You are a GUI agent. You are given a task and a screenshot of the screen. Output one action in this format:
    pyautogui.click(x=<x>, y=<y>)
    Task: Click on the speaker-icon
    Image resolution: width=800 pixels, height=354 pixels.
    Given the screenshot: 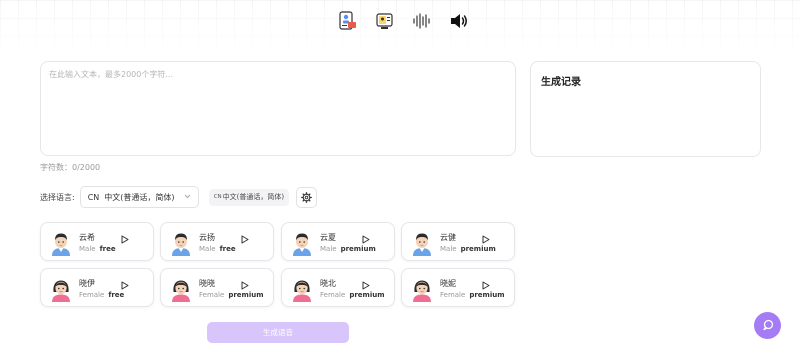 What is the action you would take?
    pyautogui.click(x=459, y=21)
    